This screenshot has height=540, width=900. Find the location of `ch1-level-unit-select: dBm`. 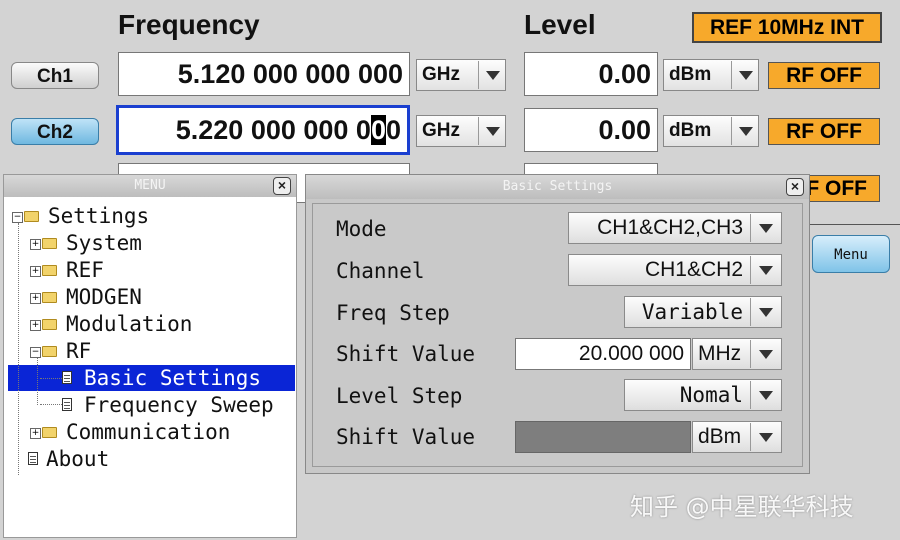

ch1-level-unit-select: dBm is located at coordinates (711, 75).